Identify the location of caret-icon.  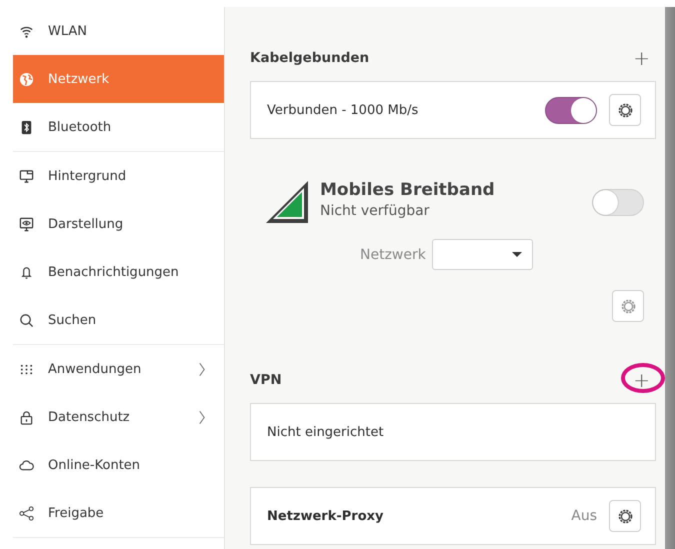
(517, 254).